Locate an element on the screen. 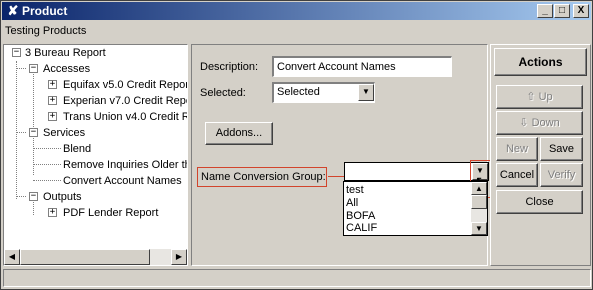  scroll-down-icon: ▼ is located at coordinates (479, 228).